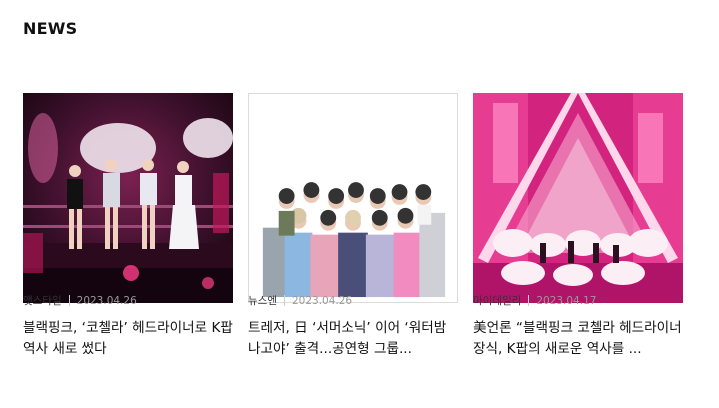 This screenshot has width=719, height=408. What do you see at coordinates (497, 301) in the screenshot?
I see `news-source: 마이데일리` at bounding box center [497, 301].